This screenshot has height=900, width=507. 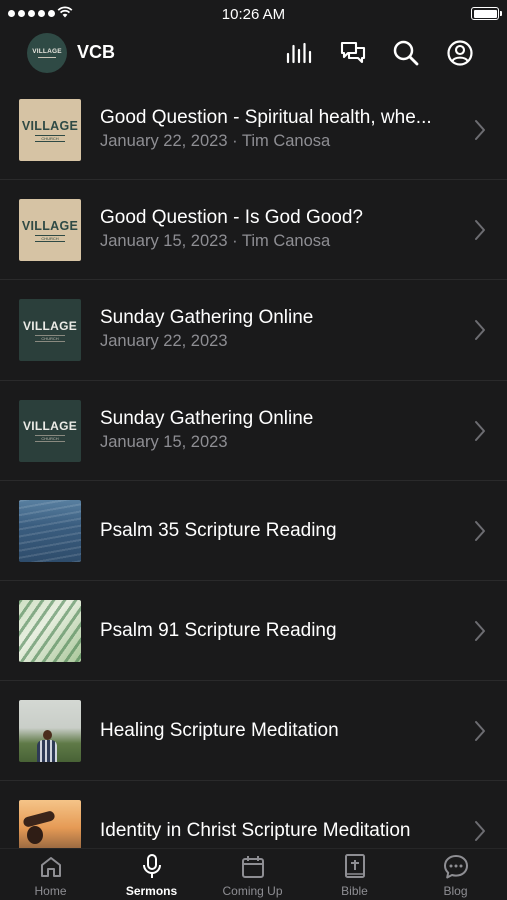 I want to click on sermon-row: Healing Scripture Meditation, so click(x=253, y=731).